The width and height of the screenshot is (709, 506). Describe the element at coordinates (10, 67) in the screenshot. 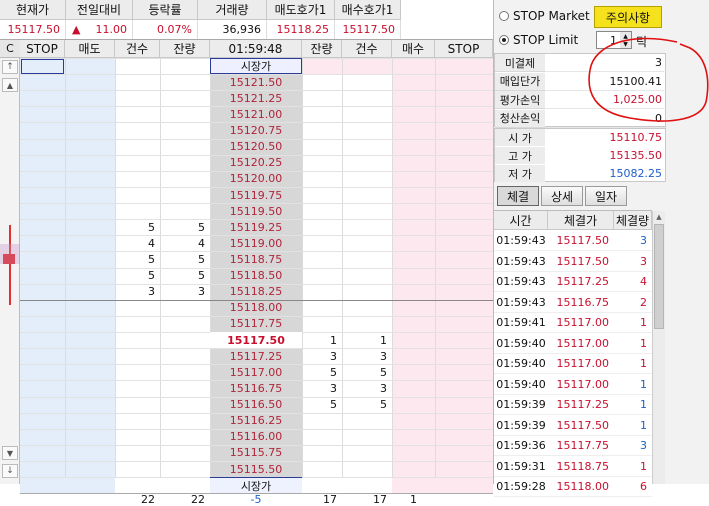

I see `scroll-top-arrow-icon: ↑` at that location.